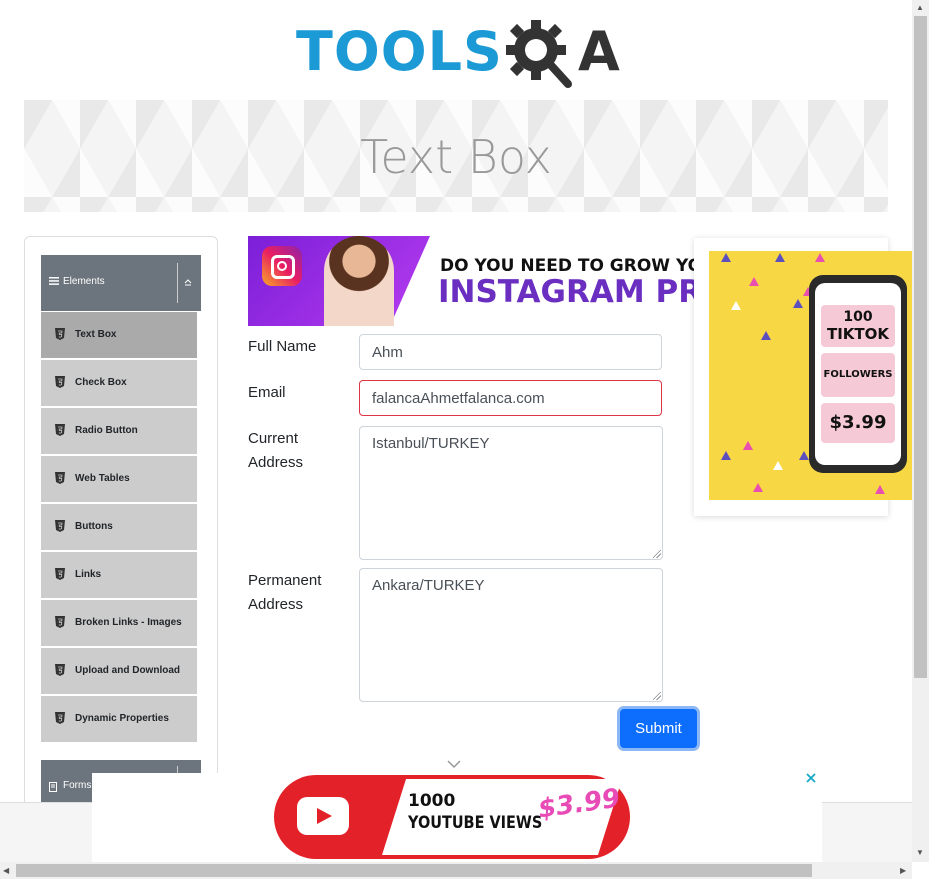 The height and width of the screenshot is (879, 929). What do you see at coordinates (276, 604) in the screenshot?
I see `permanent-address-label-line2: Address` at bounding box center [276, 604].